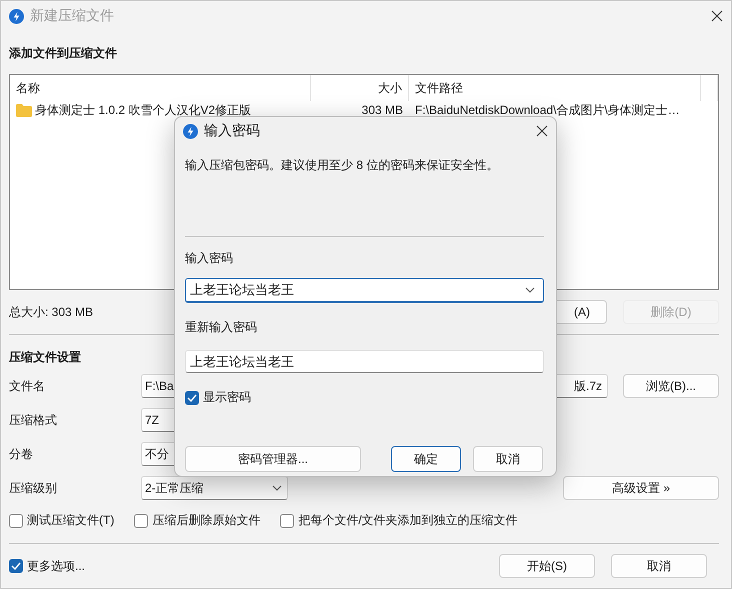  Describe the element at coordinates (214, 488) in the screenshot. I see `select-field: 2-正常压缩` at that location.